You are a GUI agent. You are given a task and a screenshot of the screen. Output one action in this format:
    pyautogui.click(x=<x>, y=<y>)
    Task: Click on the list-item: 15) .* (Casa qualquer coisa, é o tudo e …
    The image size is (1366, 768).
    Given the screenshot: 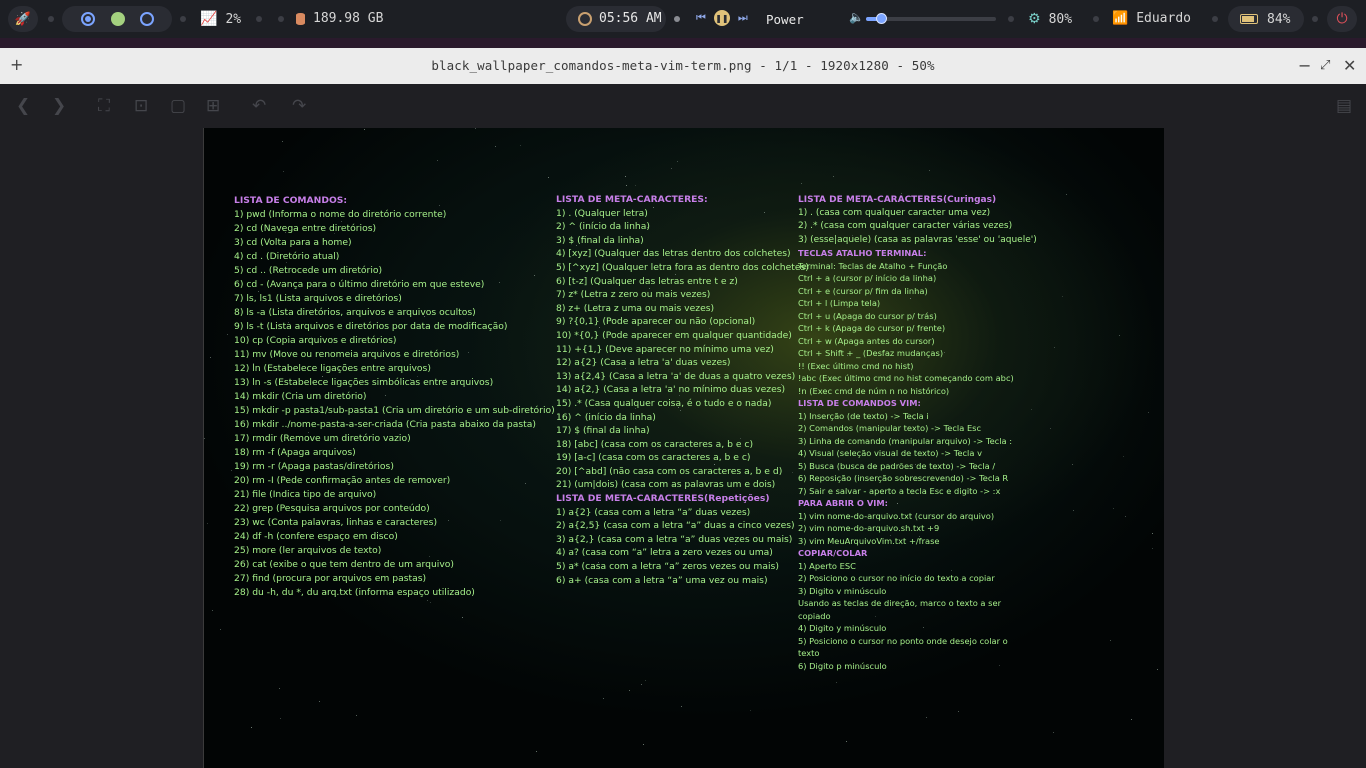 What is the action you would take?
    pyautogui.click(x=664, y=403)
    